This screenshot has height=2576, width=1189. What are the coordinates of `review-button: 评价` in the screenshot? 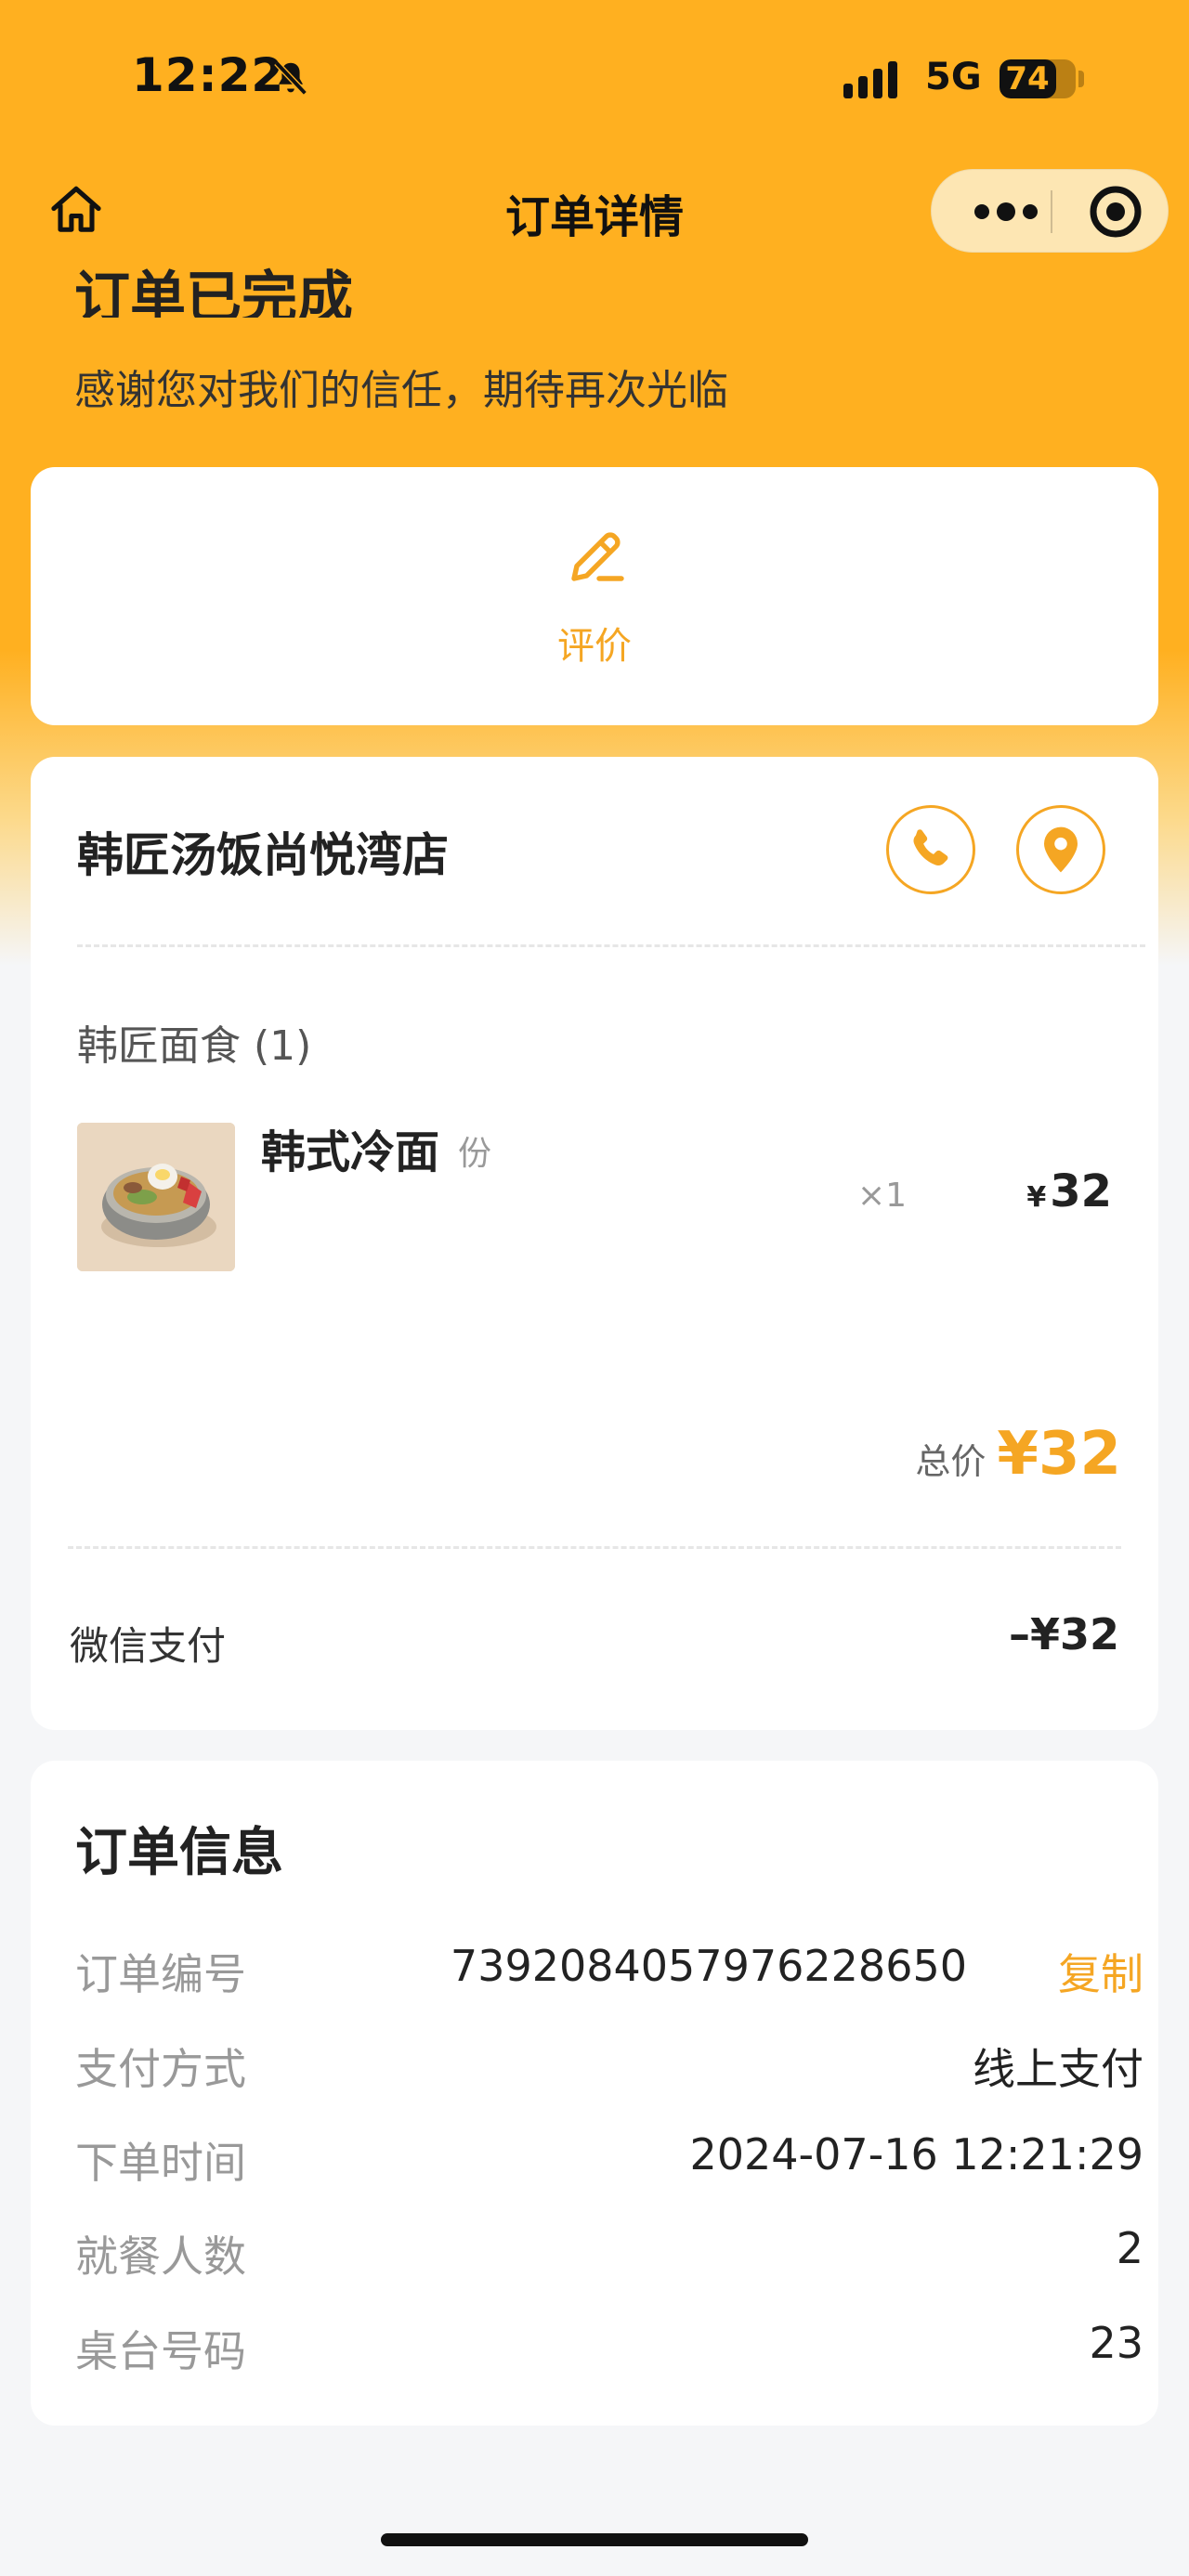 It's located at (594, 602).